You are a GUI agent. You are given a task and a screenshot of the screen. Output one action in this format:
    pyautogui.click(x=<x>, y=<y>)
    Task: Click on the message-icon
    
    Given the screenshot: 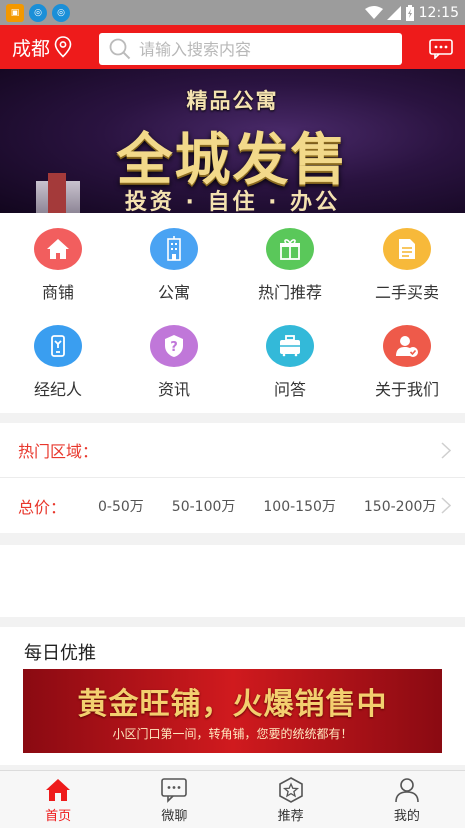 What is the action you would take?
    pyautogui.click(x=441, y=49)
    